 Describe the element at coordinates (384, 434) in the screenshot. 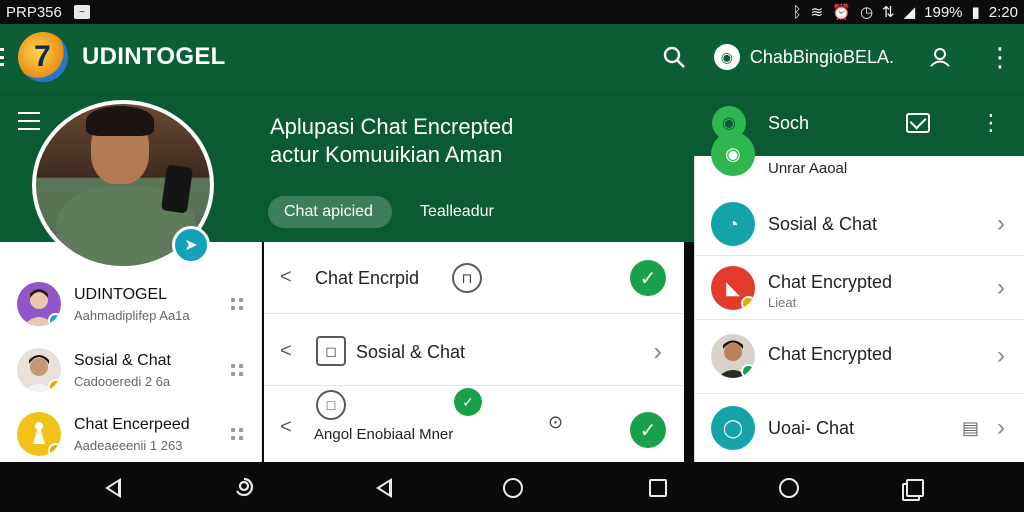

I see `row-label: Angol Enobiaal Mner` at that location.